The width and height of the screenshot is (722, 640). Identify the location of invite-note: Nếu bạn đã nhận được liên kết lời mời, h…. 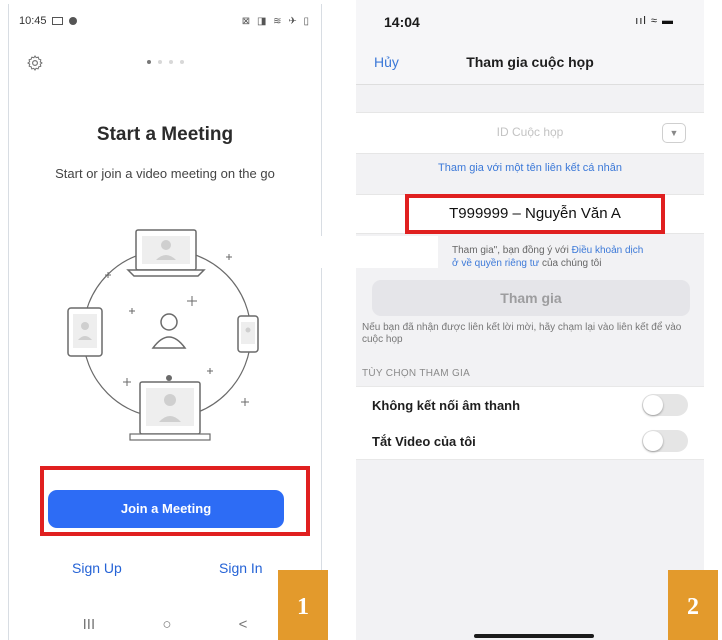
(522, 333).